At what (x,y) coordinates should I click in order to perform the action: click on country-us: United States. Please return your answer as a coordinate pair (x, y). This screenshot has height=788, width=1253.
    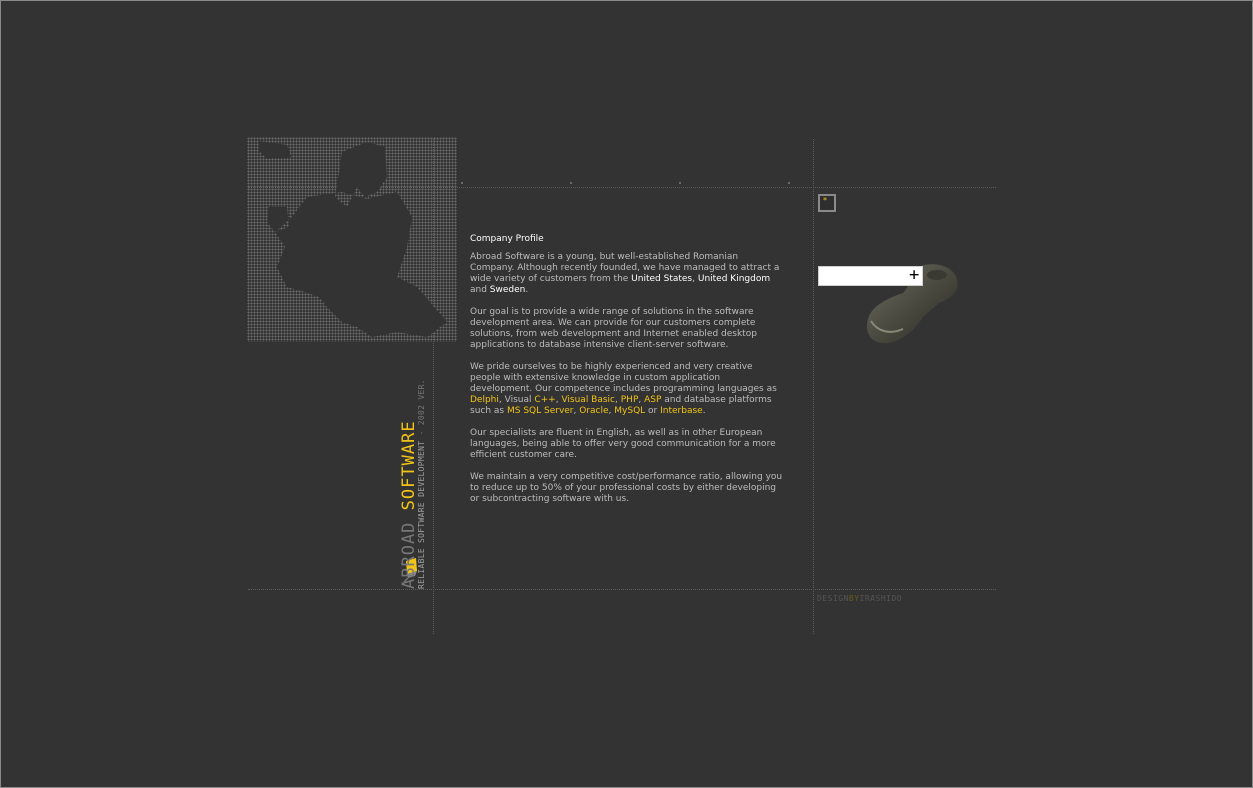
    Looking at the image, I should click on (662, 279).